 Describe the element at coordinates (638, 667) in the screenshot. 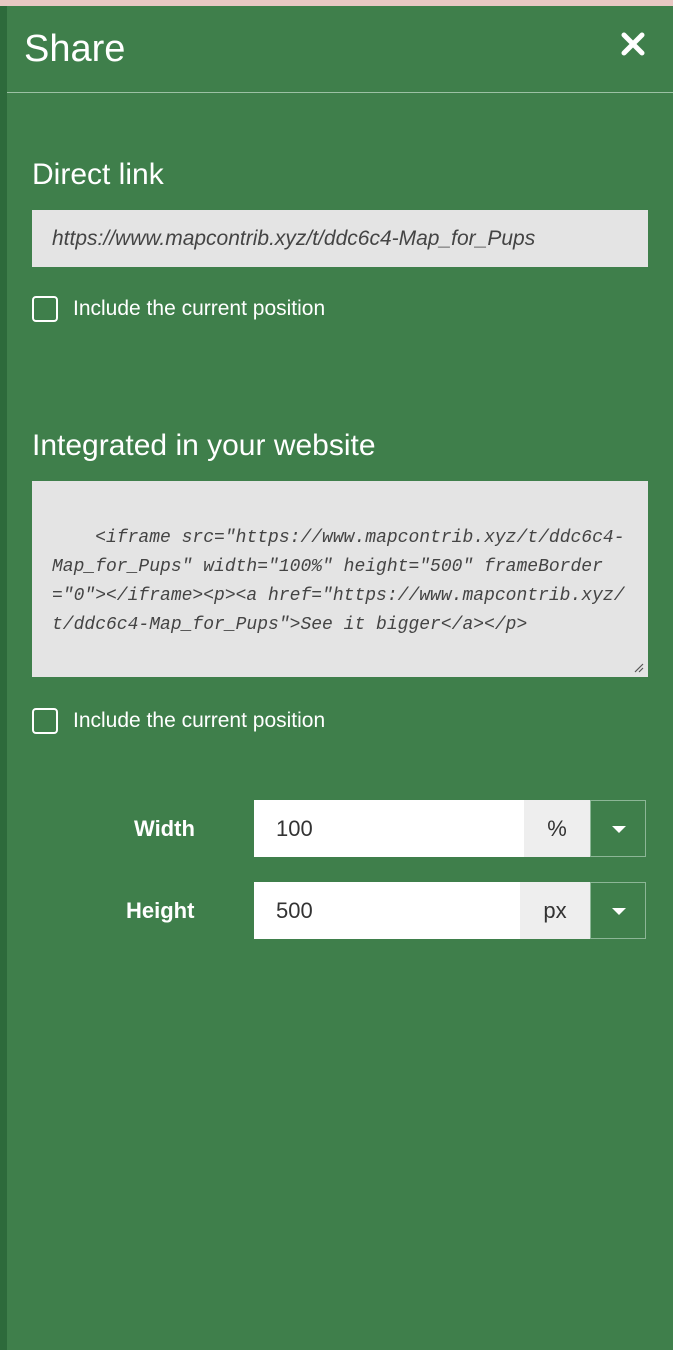

I see `resize-grip-icon` at that location.